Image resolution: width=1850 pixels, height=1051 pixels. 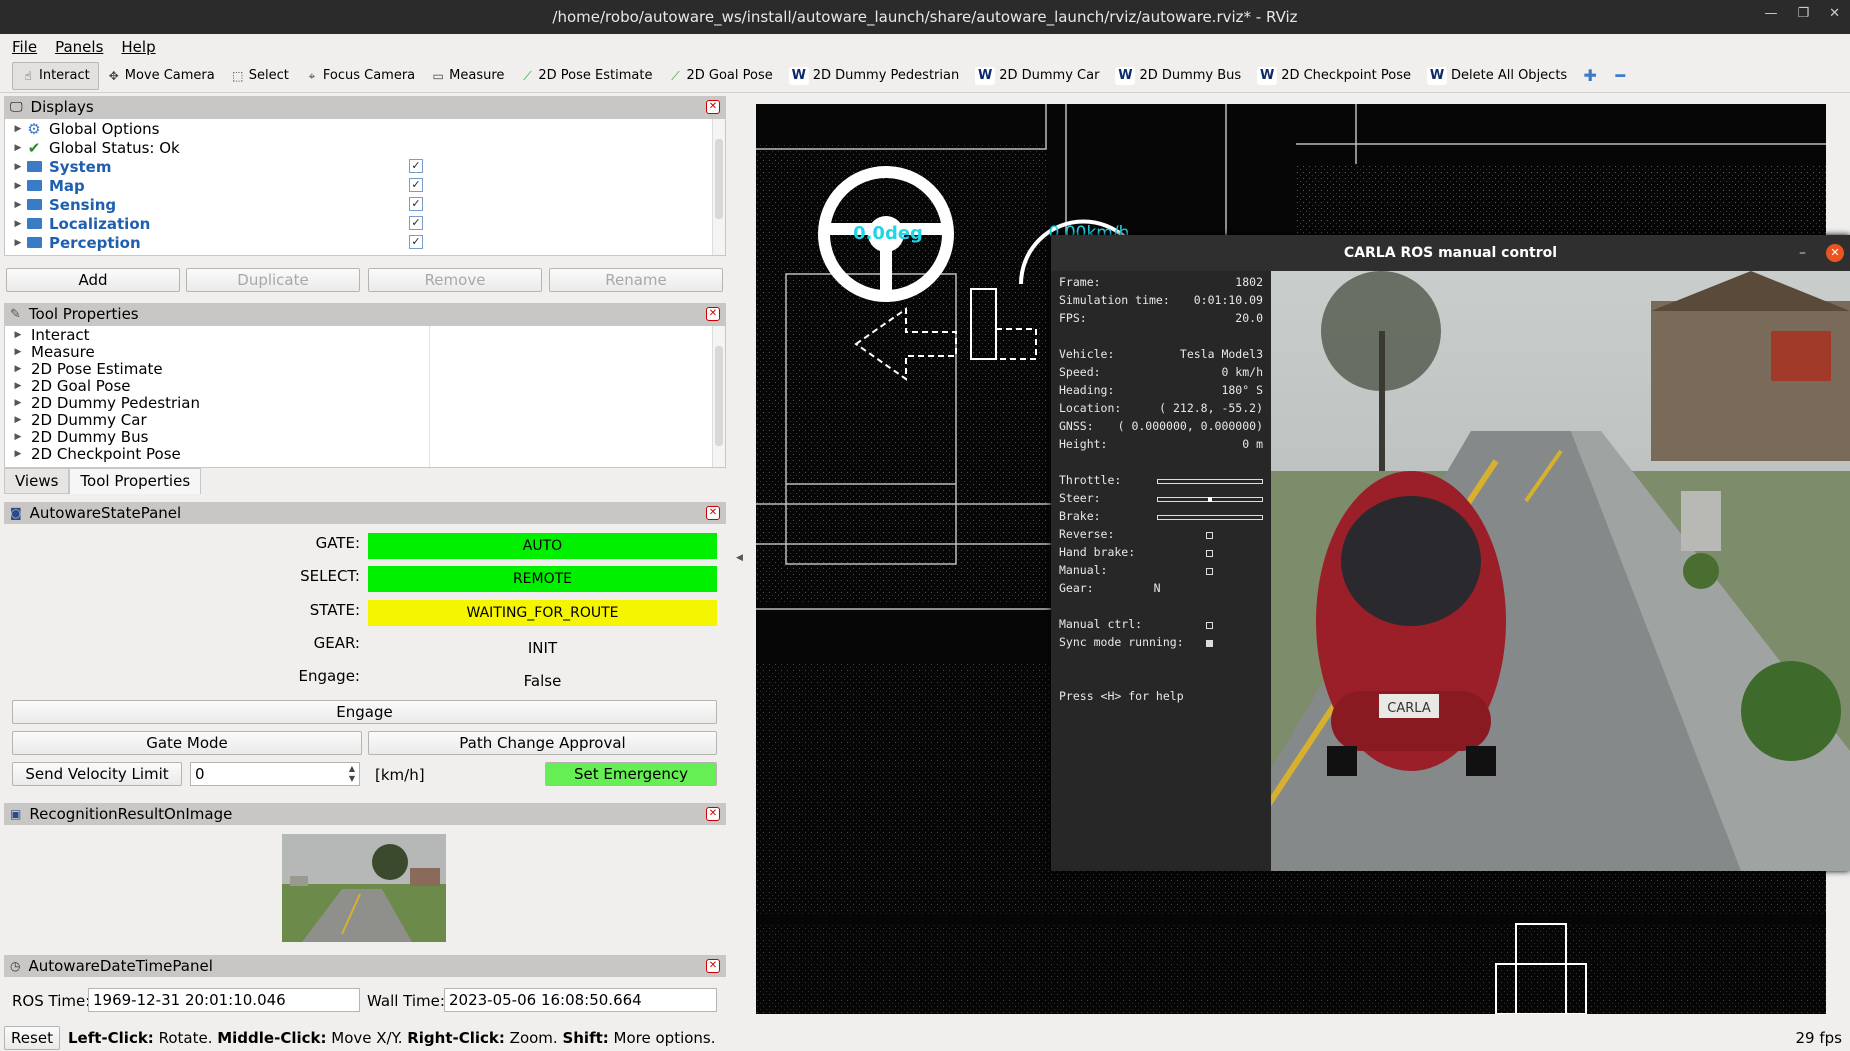 I want to click on tool-interact: ☝ Interact, so click(x=55, y=75).